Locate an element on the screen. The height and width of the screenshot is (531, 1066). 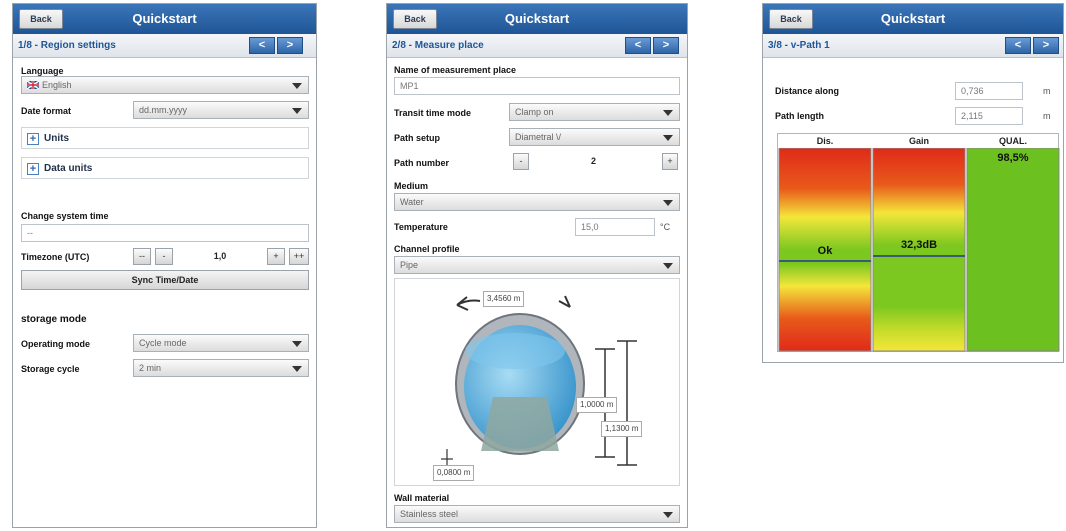
transit-mode-label: Transit time mode is located at coordinates (433, 113).